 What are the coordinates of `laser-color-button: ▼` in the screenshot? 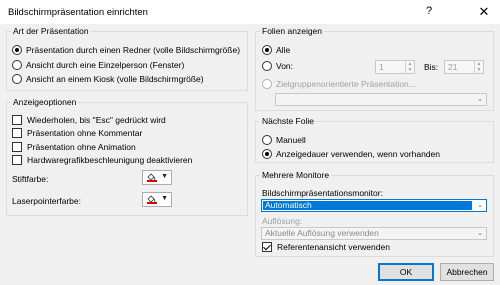 It's located at (157, 199).